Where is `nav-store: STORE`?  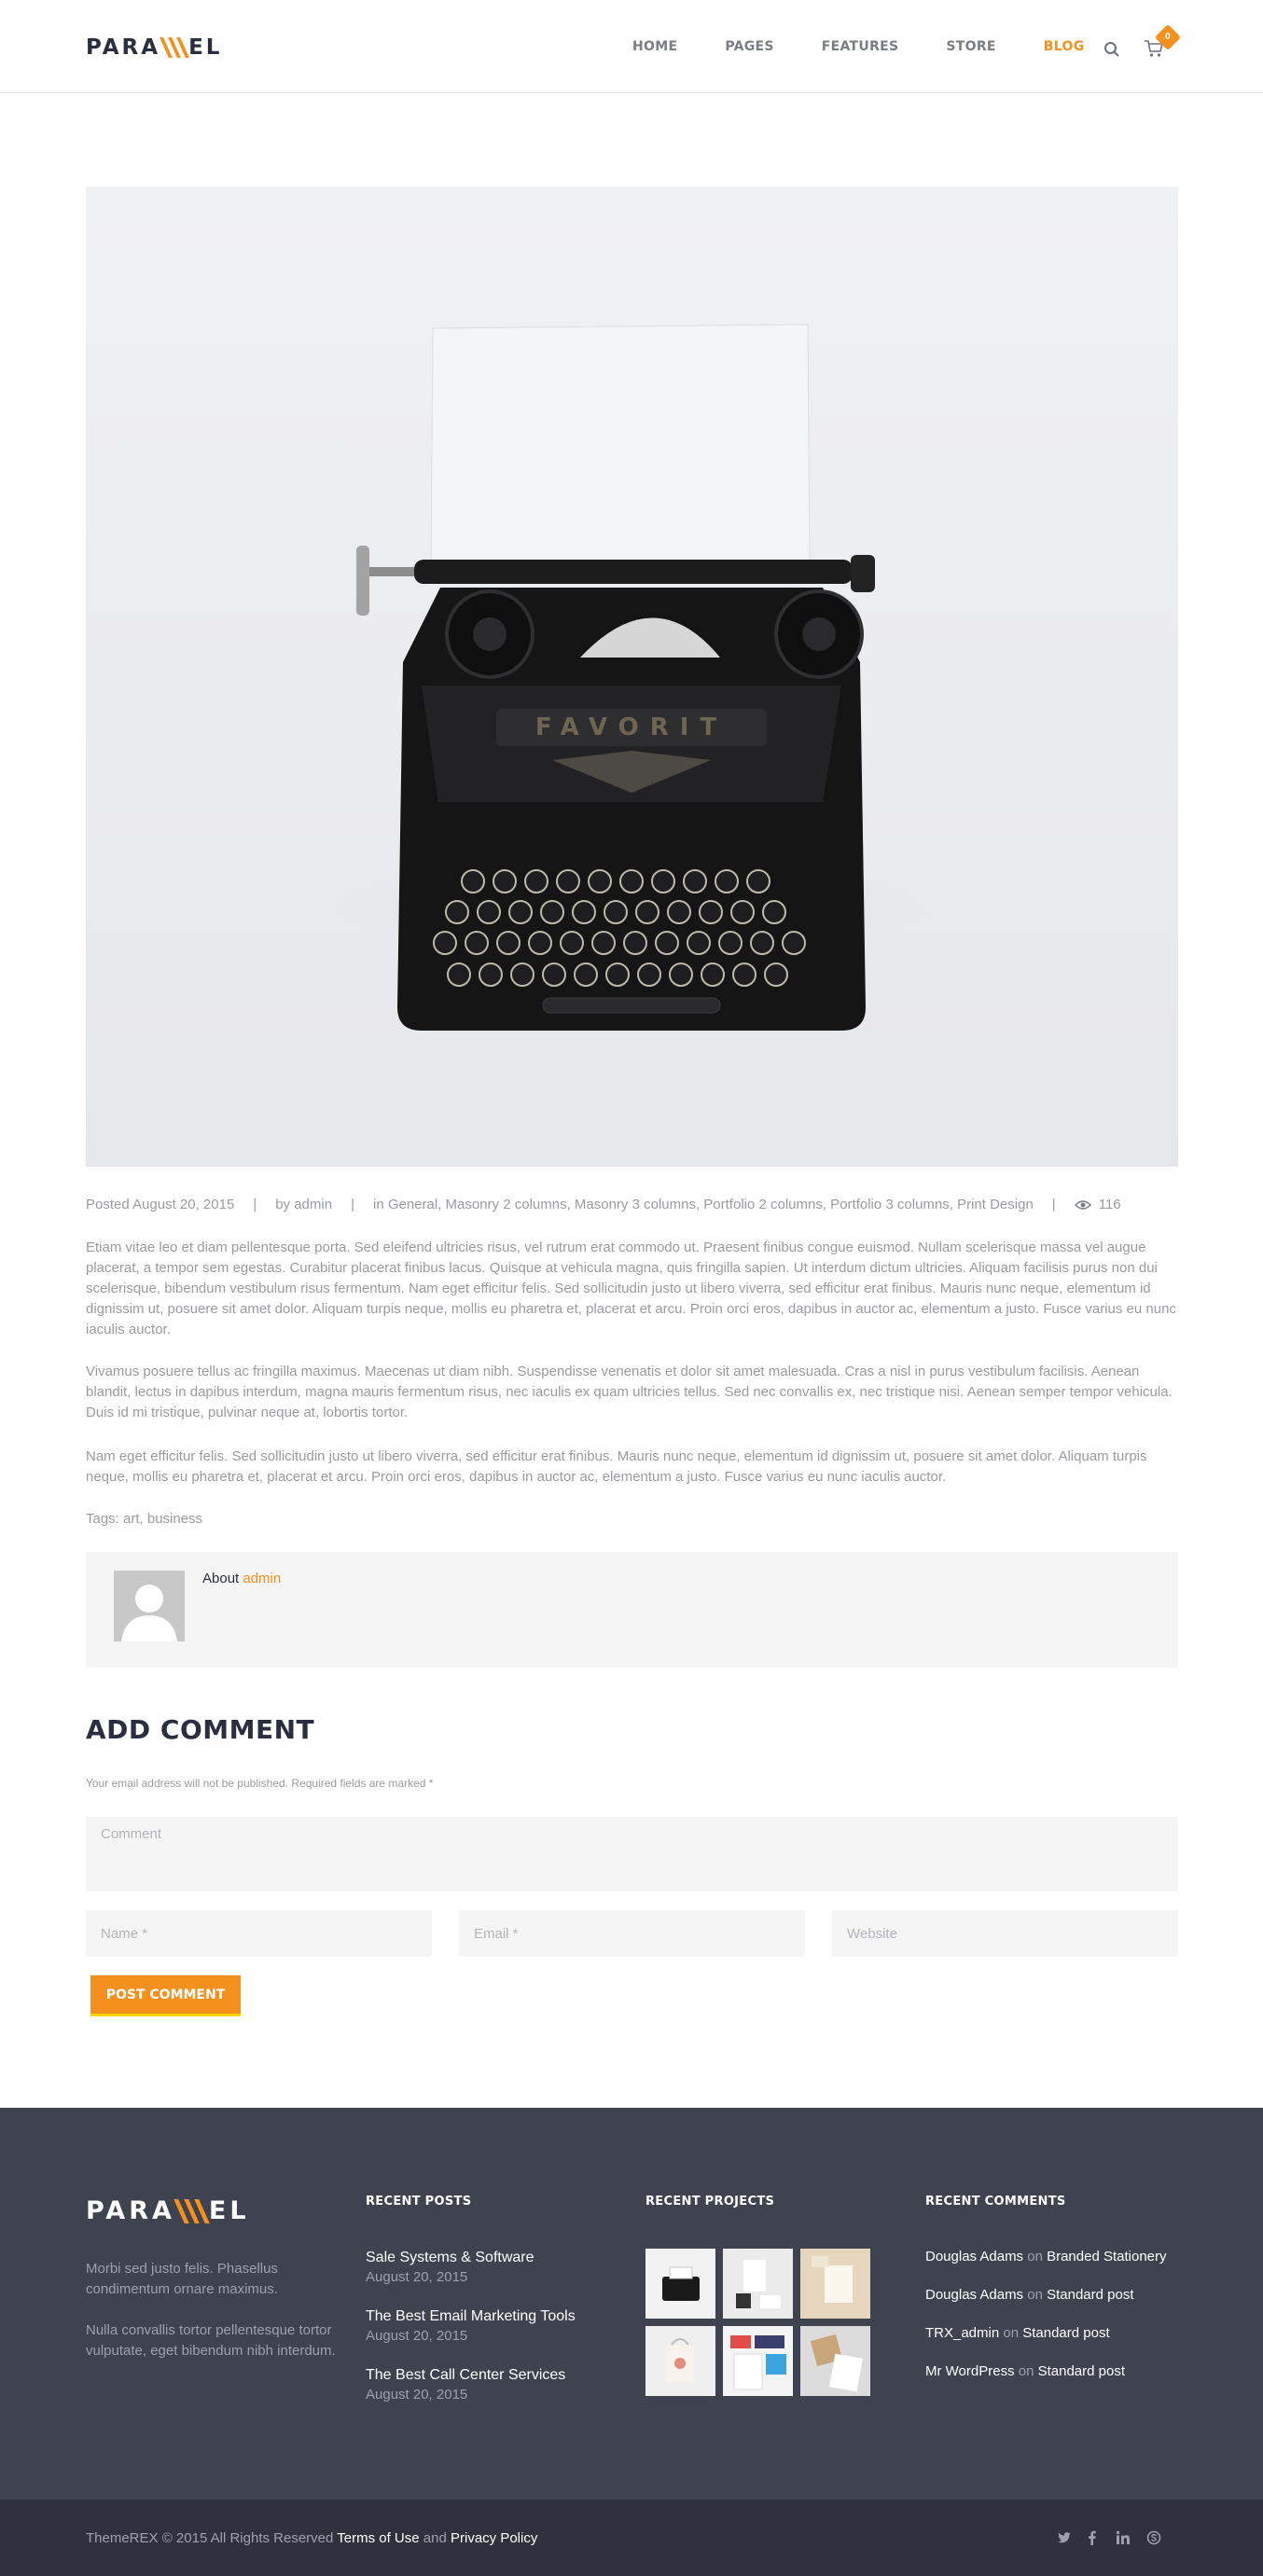
nav-store: STORE is located at coordinates (970, 46).